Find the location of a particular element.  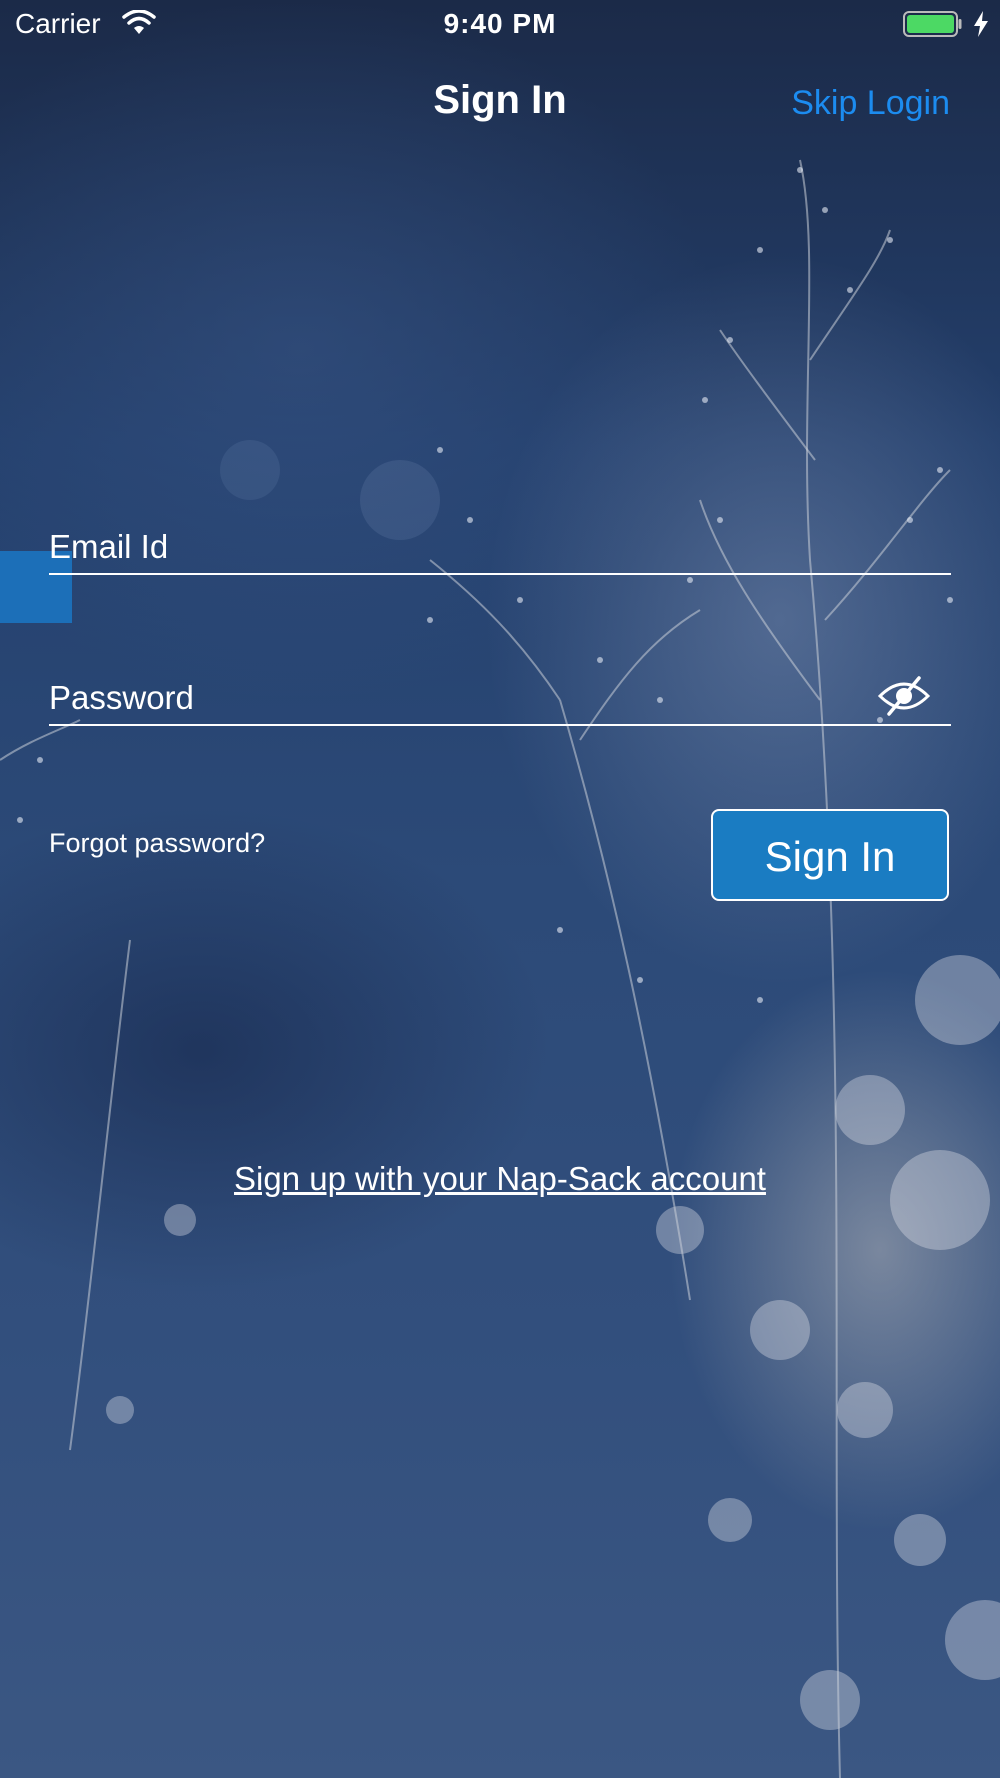

email-field is located at coordinates (500, 549).